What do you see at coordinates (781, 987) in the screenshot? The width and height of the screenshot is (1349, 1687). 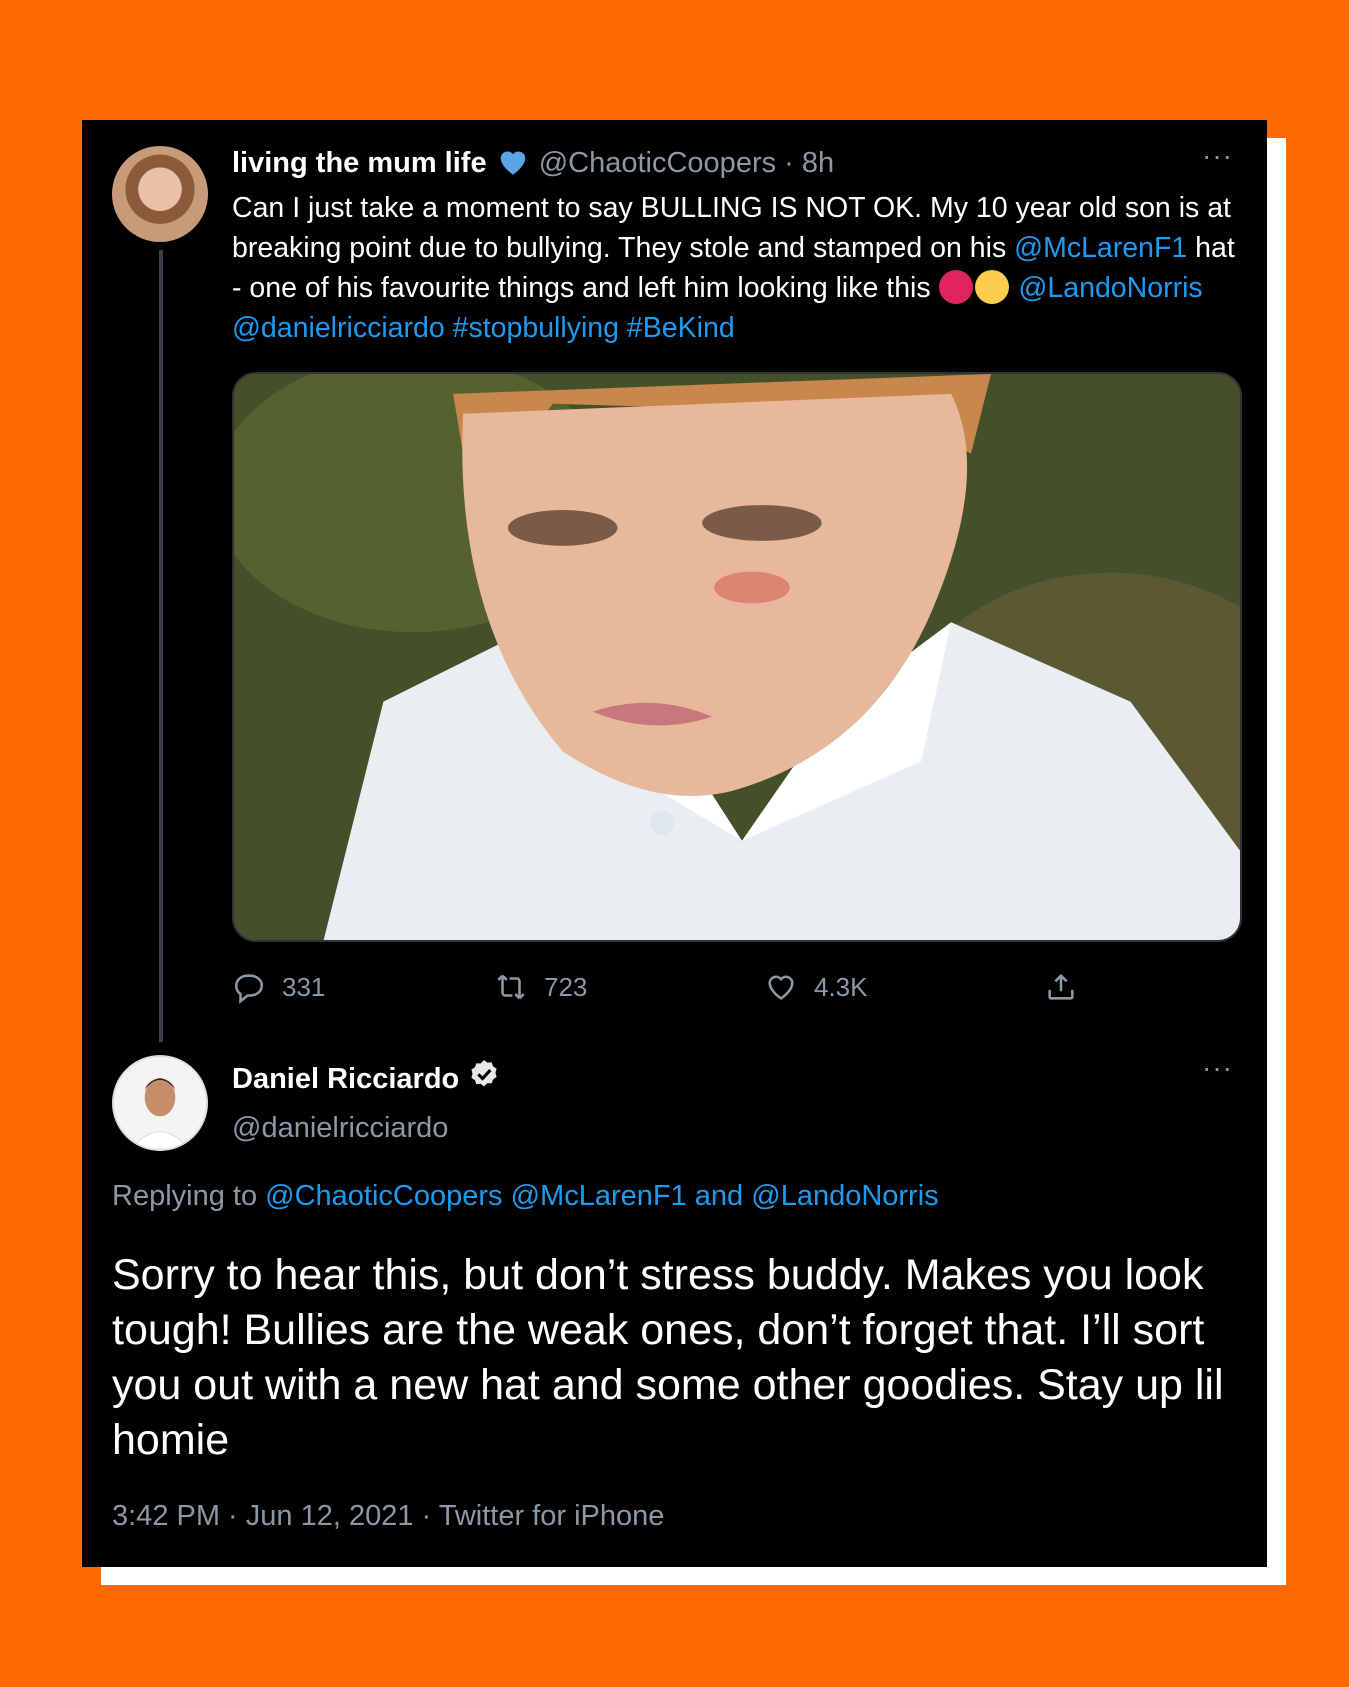 I see `heart-icon` at bounding box center [781, 987].